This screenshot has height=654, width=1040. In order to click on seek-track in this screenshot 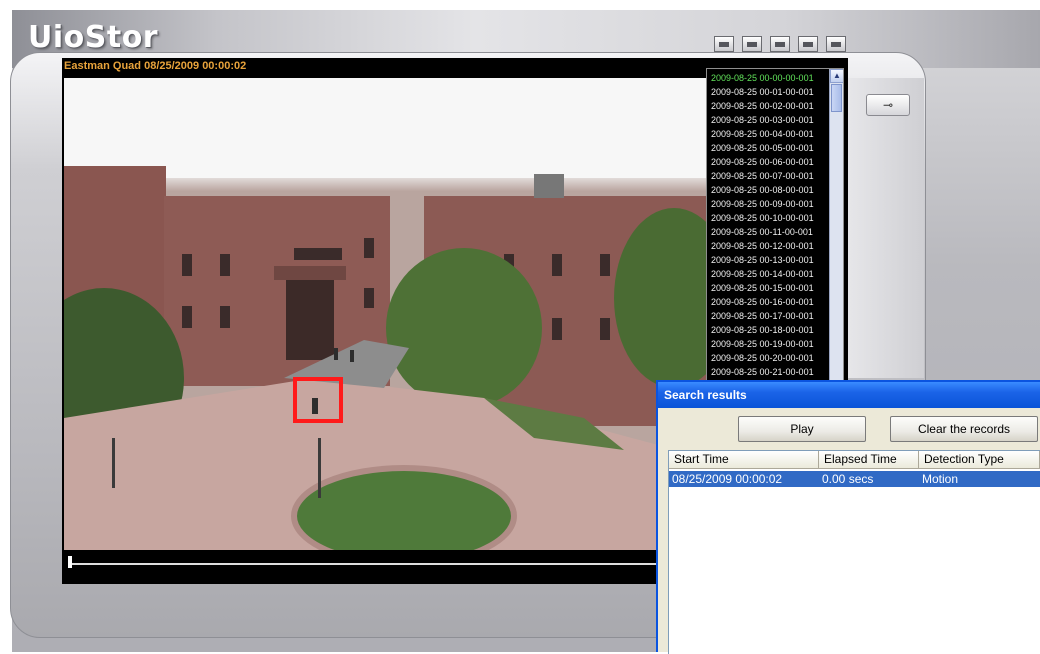, I will do `click(385, 564)`.